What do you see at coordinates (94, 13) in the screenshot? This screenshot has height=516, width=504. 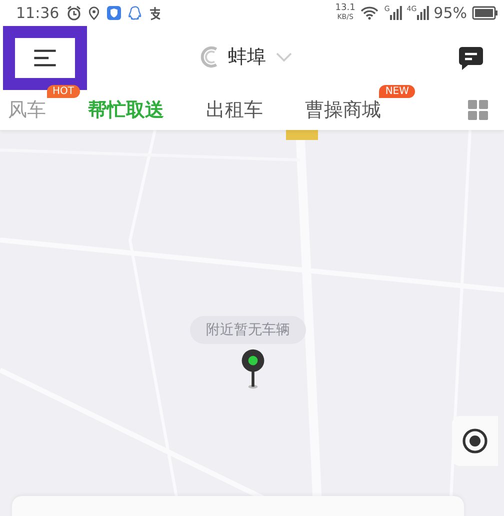 I see `location-pin-icon` at bounding box center [94, 13].